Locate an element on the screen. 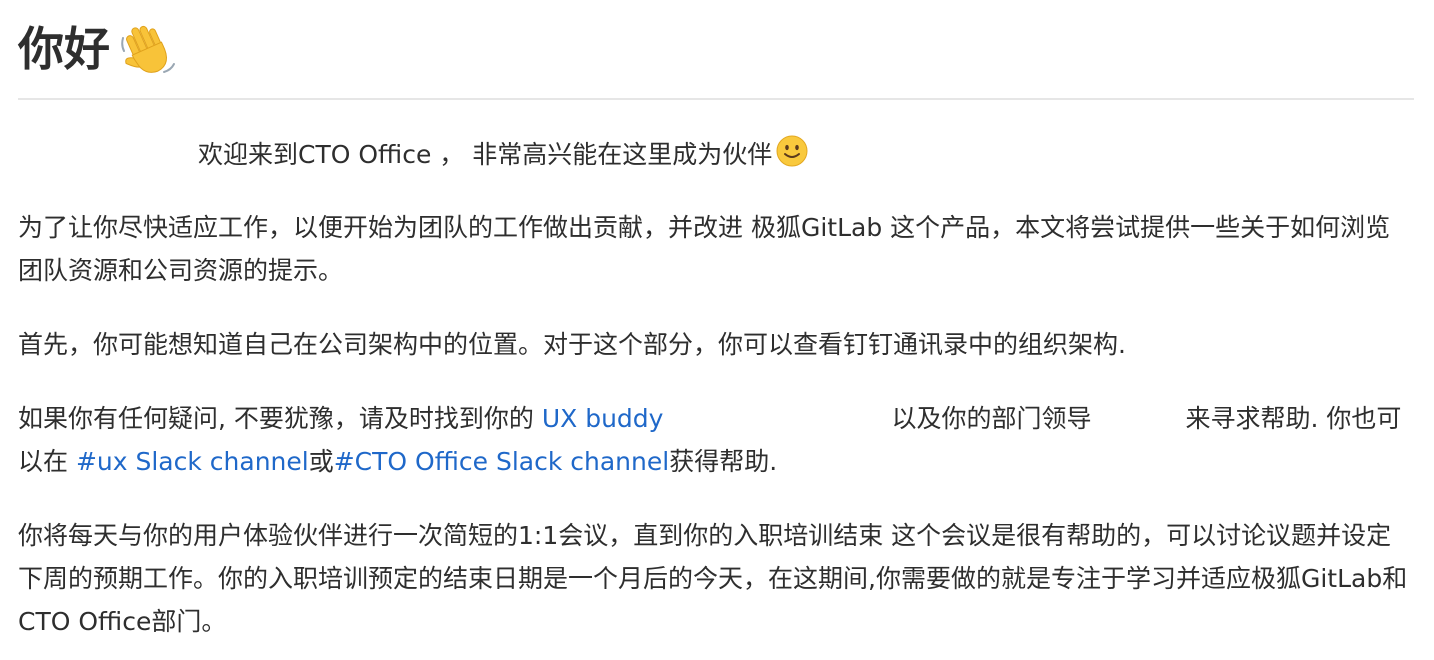 This screenshot has width=1434, height=660. page-title: 你好 is located at coordinates (64, 49).